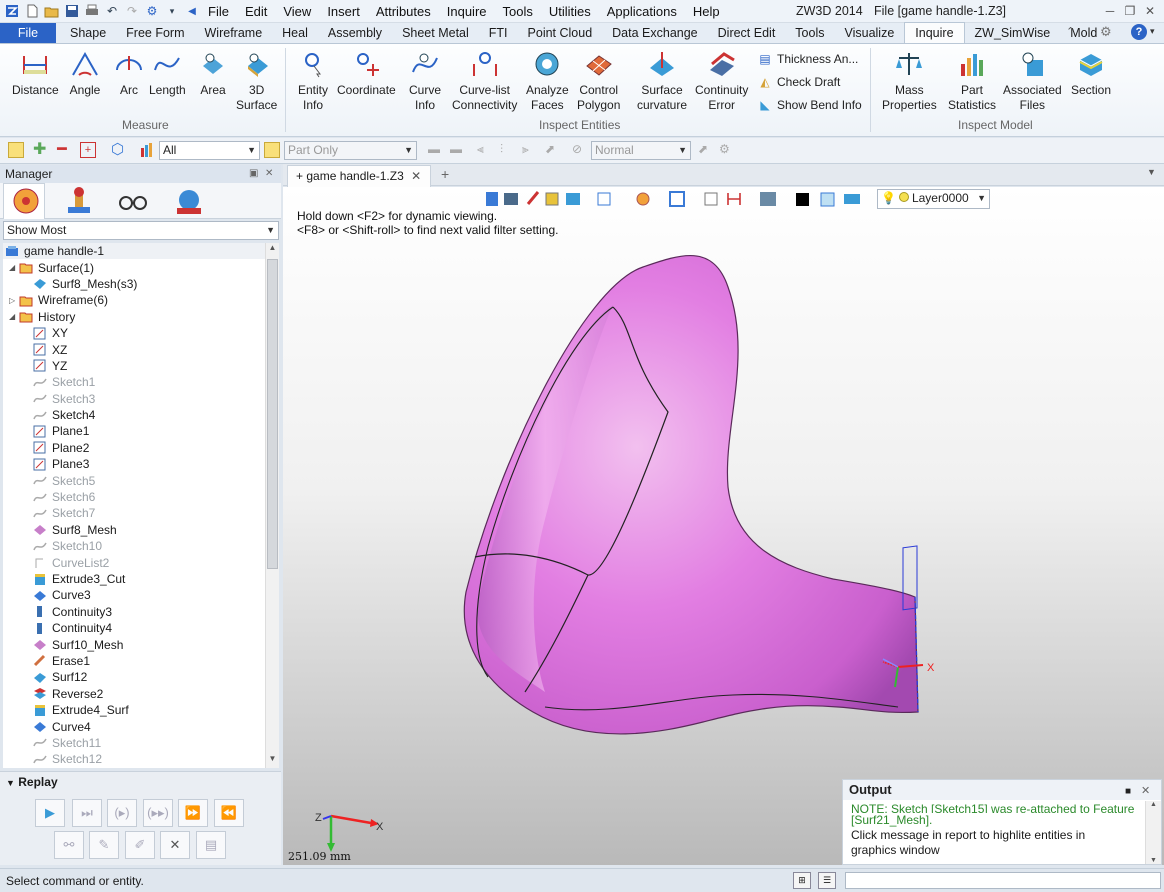  I want to click on tree-node: Sketch3, so click(134, 399).